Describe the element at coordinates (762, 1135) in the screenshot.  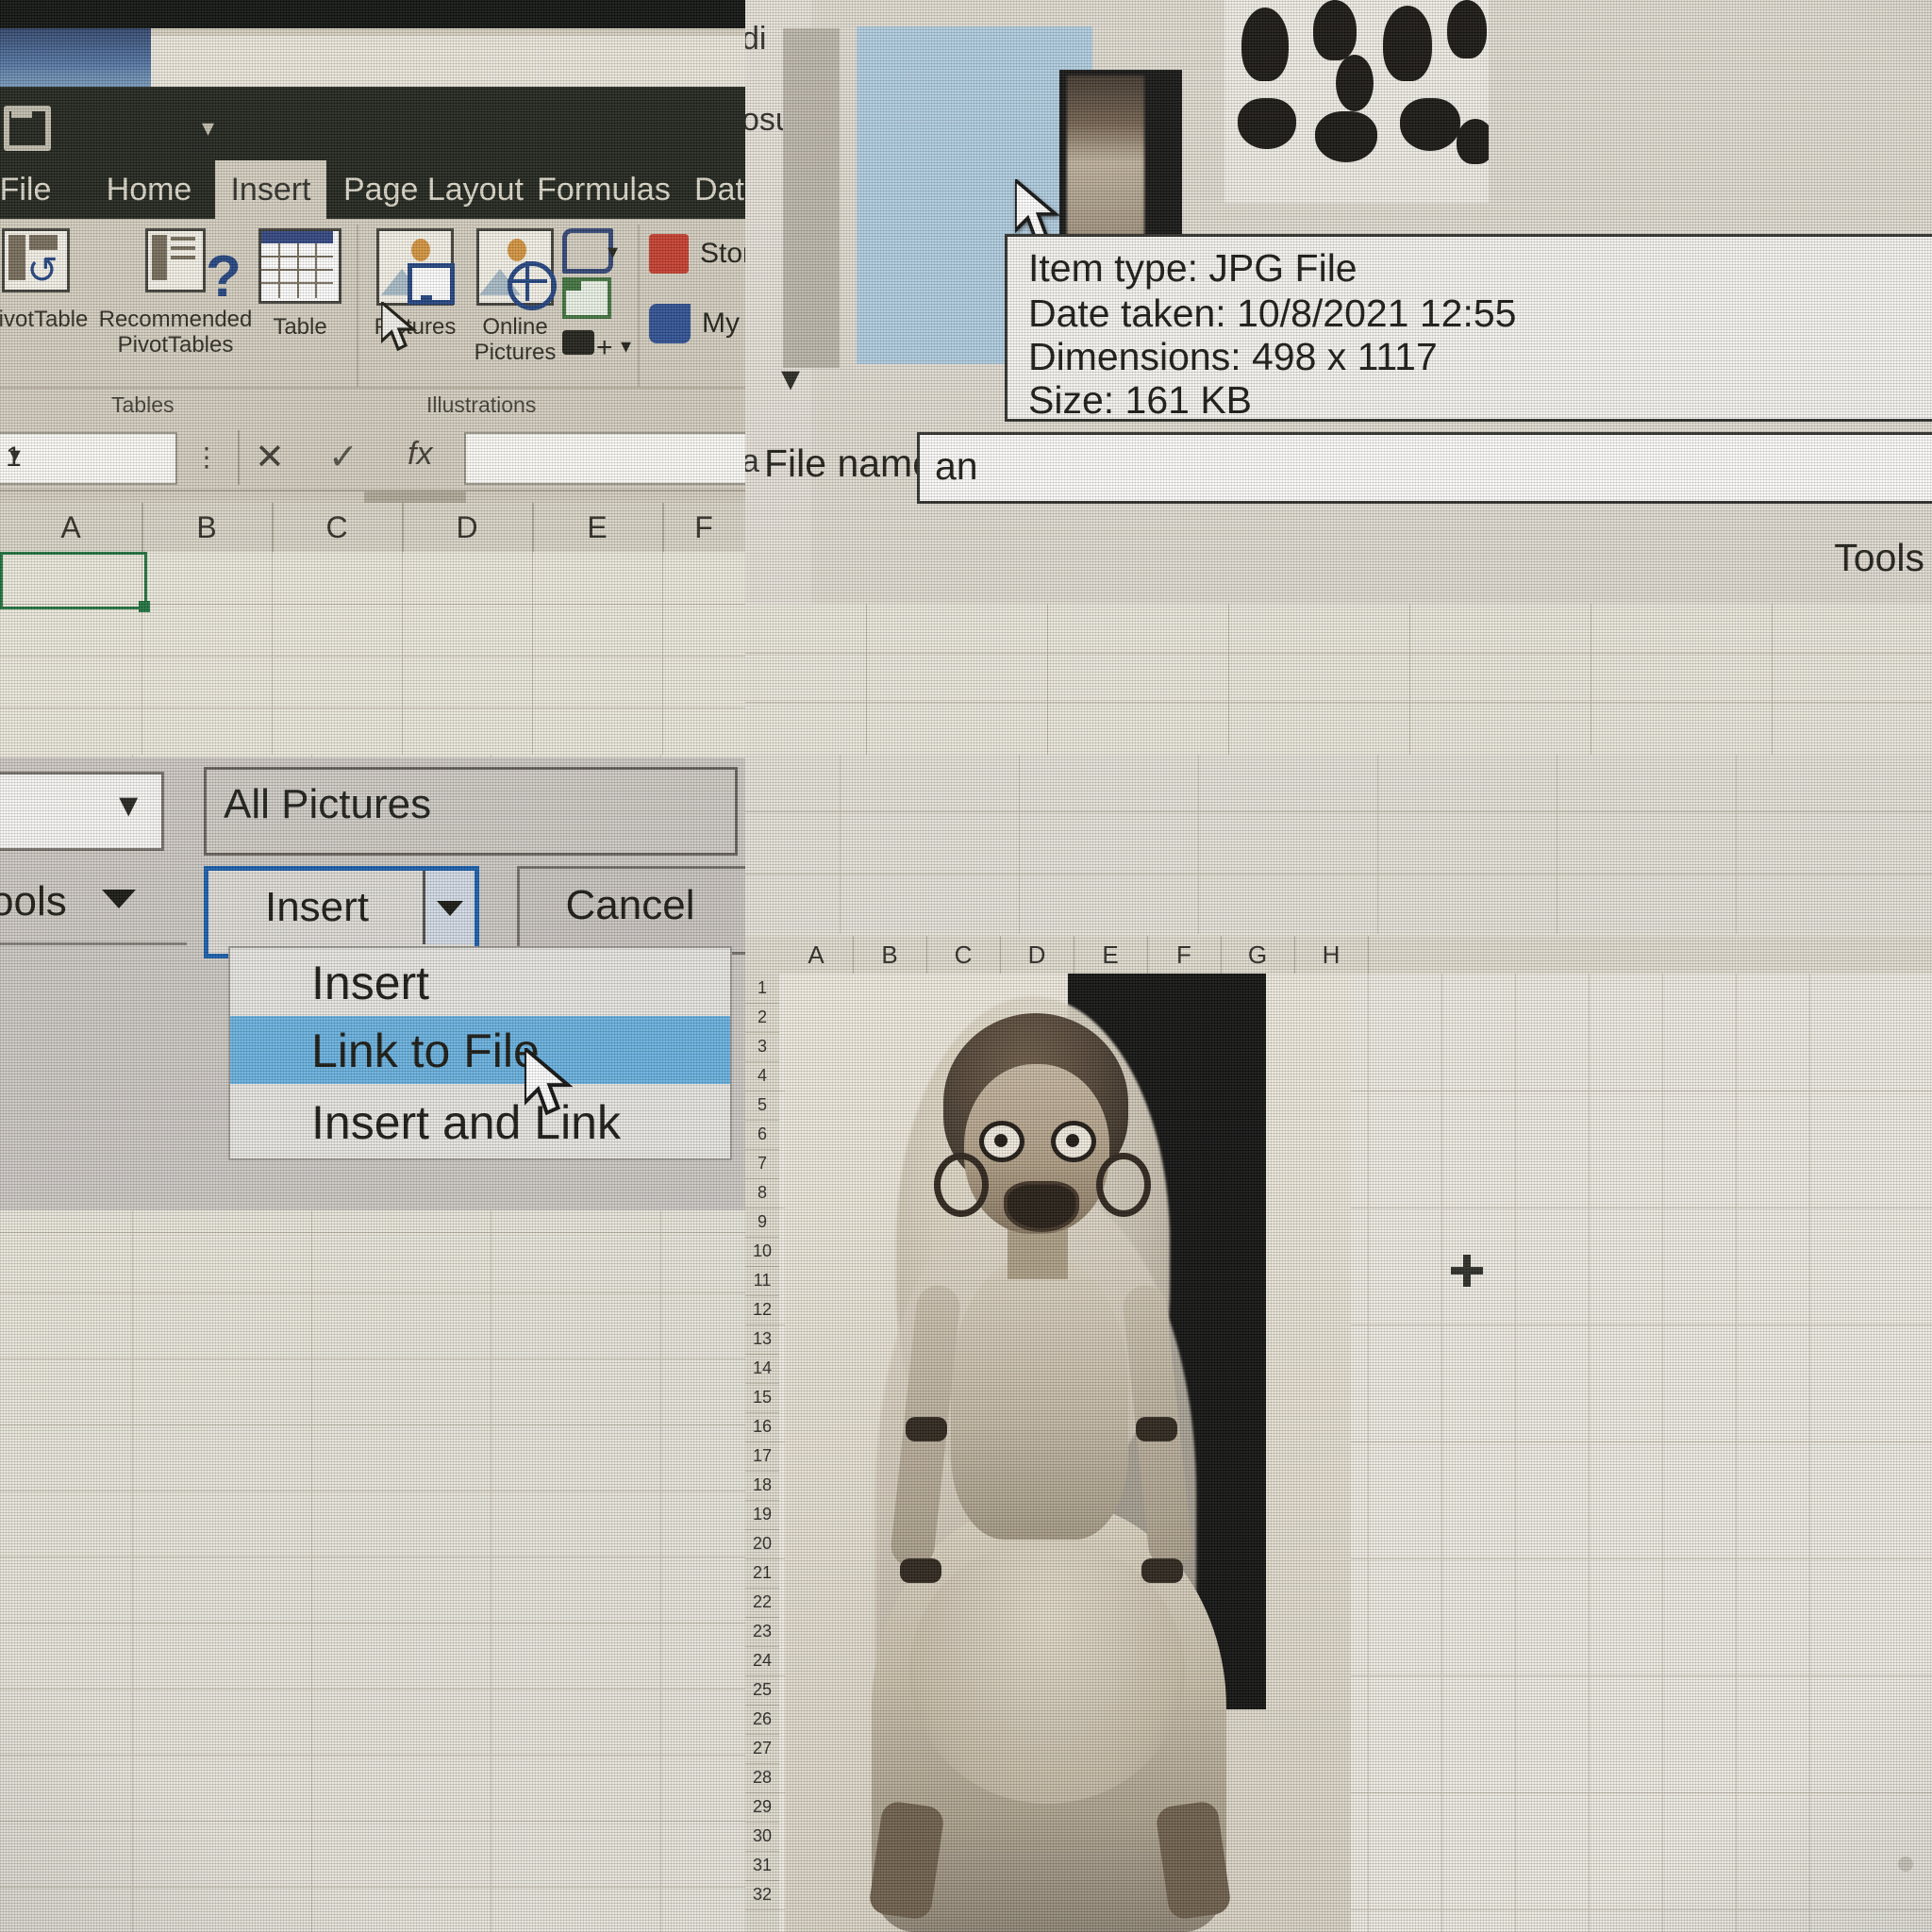
I see `row-header-6: 6` at that location.